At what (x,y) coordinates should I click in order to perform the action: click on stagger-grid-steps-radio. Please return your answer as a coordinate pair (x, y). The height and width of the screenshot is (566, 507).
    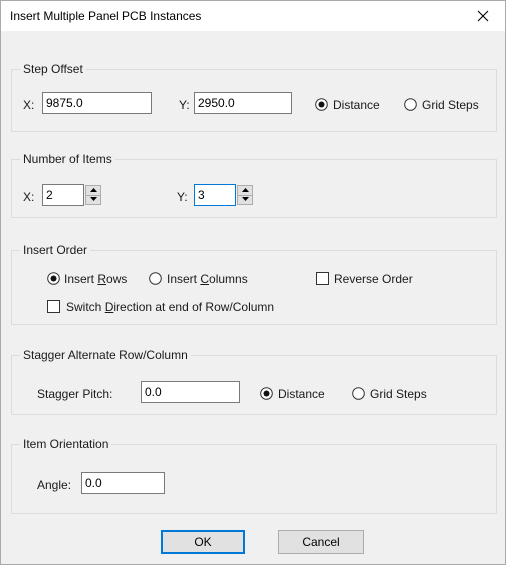
    Looking at the image, I should click on (358, 393).